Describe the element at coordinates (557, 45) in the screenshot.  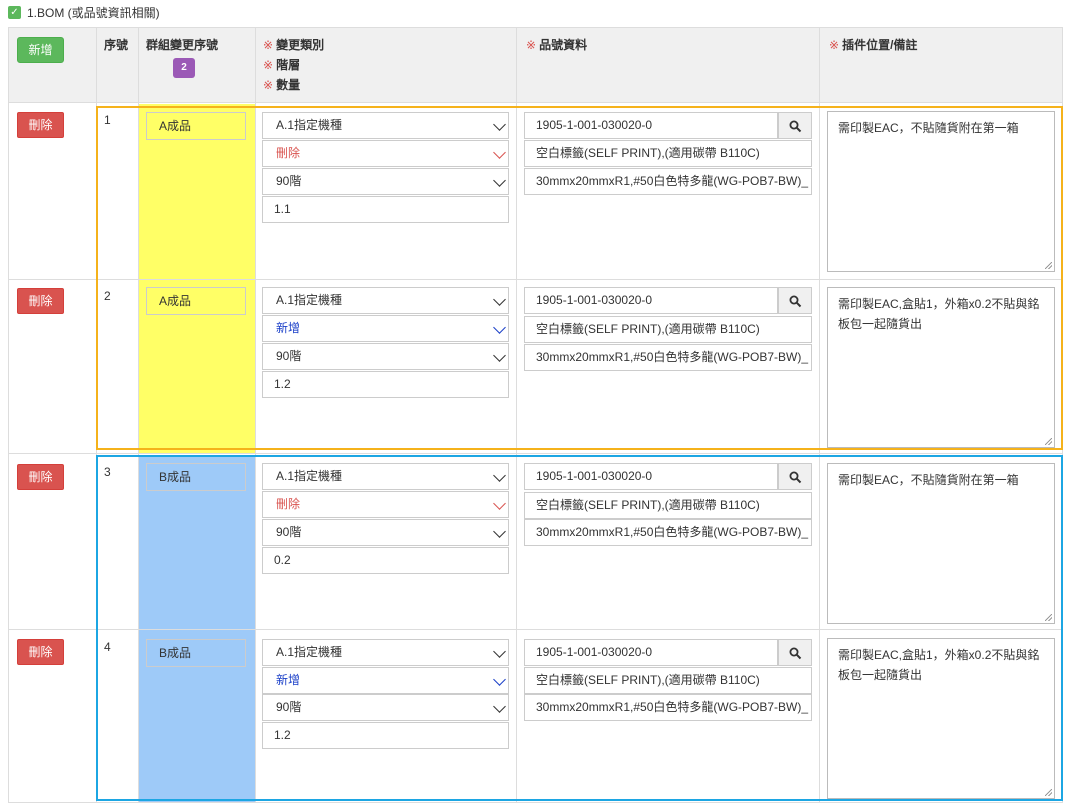
I see `col-part-header: ※ 品號資料` at that location.